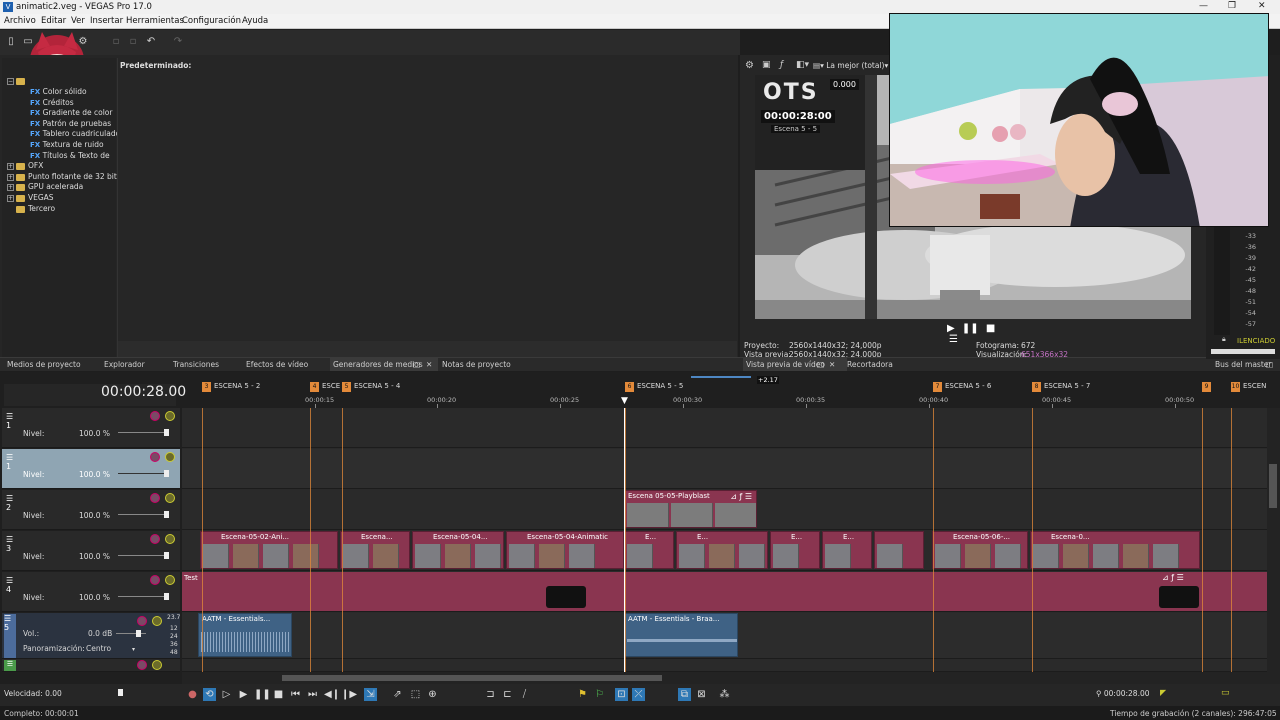 The image size is (1280, 720). What do you see at coordinates (155, 21) in the screenshot?
I see `menu-herramientas: Herramientas` at bounding box center [155, 21].